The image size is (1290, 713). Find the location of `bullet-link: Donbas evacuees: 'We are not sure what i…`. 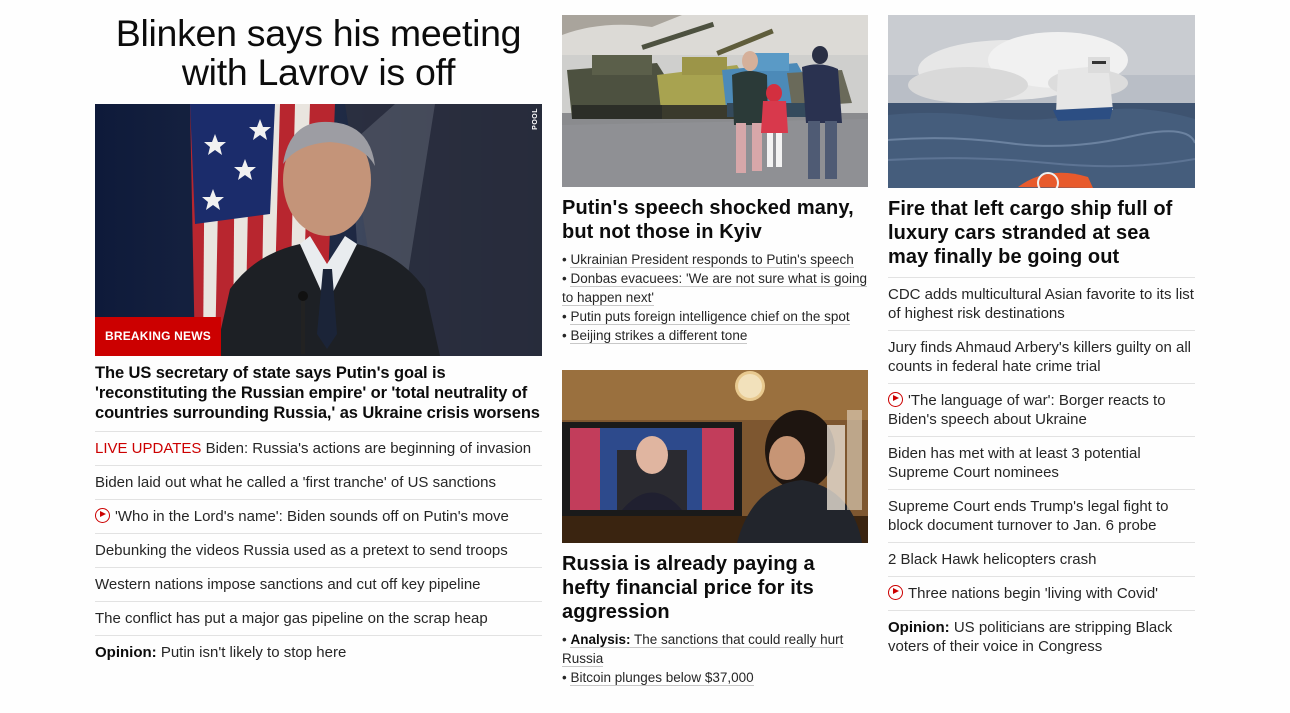

bullet-link: Donbas evacuees: 'We are not sure what i… is located at coordinates (714, 288).